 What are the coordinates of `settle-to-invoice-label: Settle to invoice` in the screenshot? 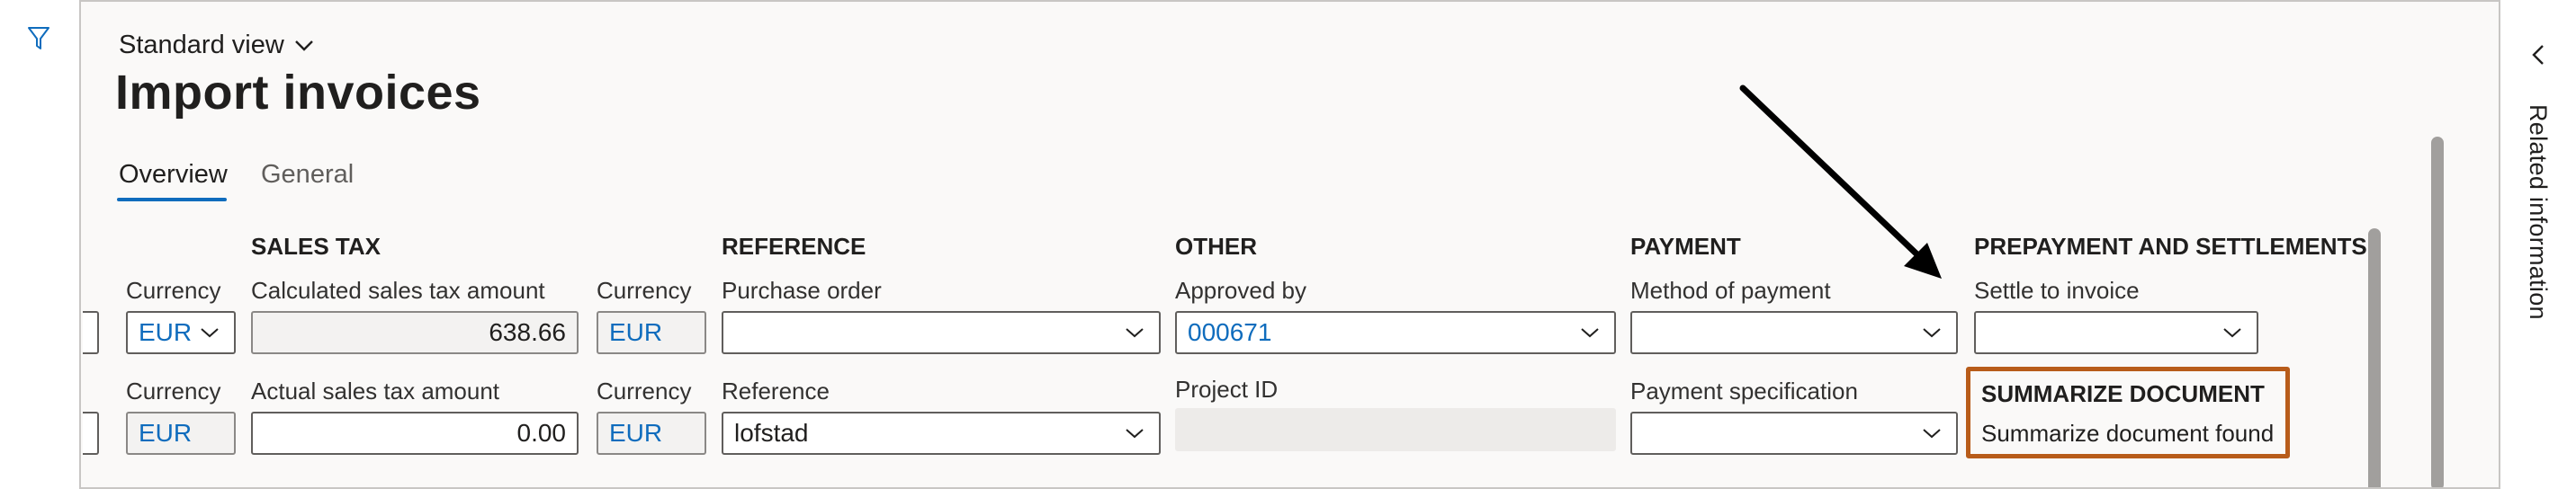 It's located at (2057, 291).